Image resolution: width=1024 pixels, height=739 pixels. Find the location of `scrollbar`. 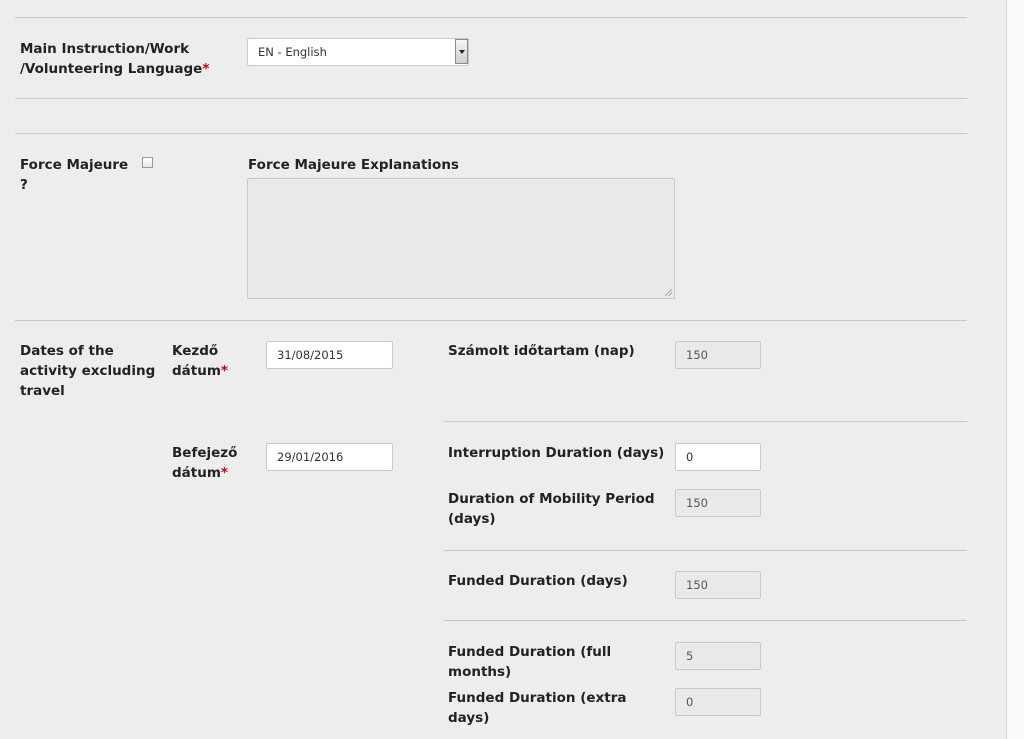

scrollbar is located at coordinates (1015, 369).